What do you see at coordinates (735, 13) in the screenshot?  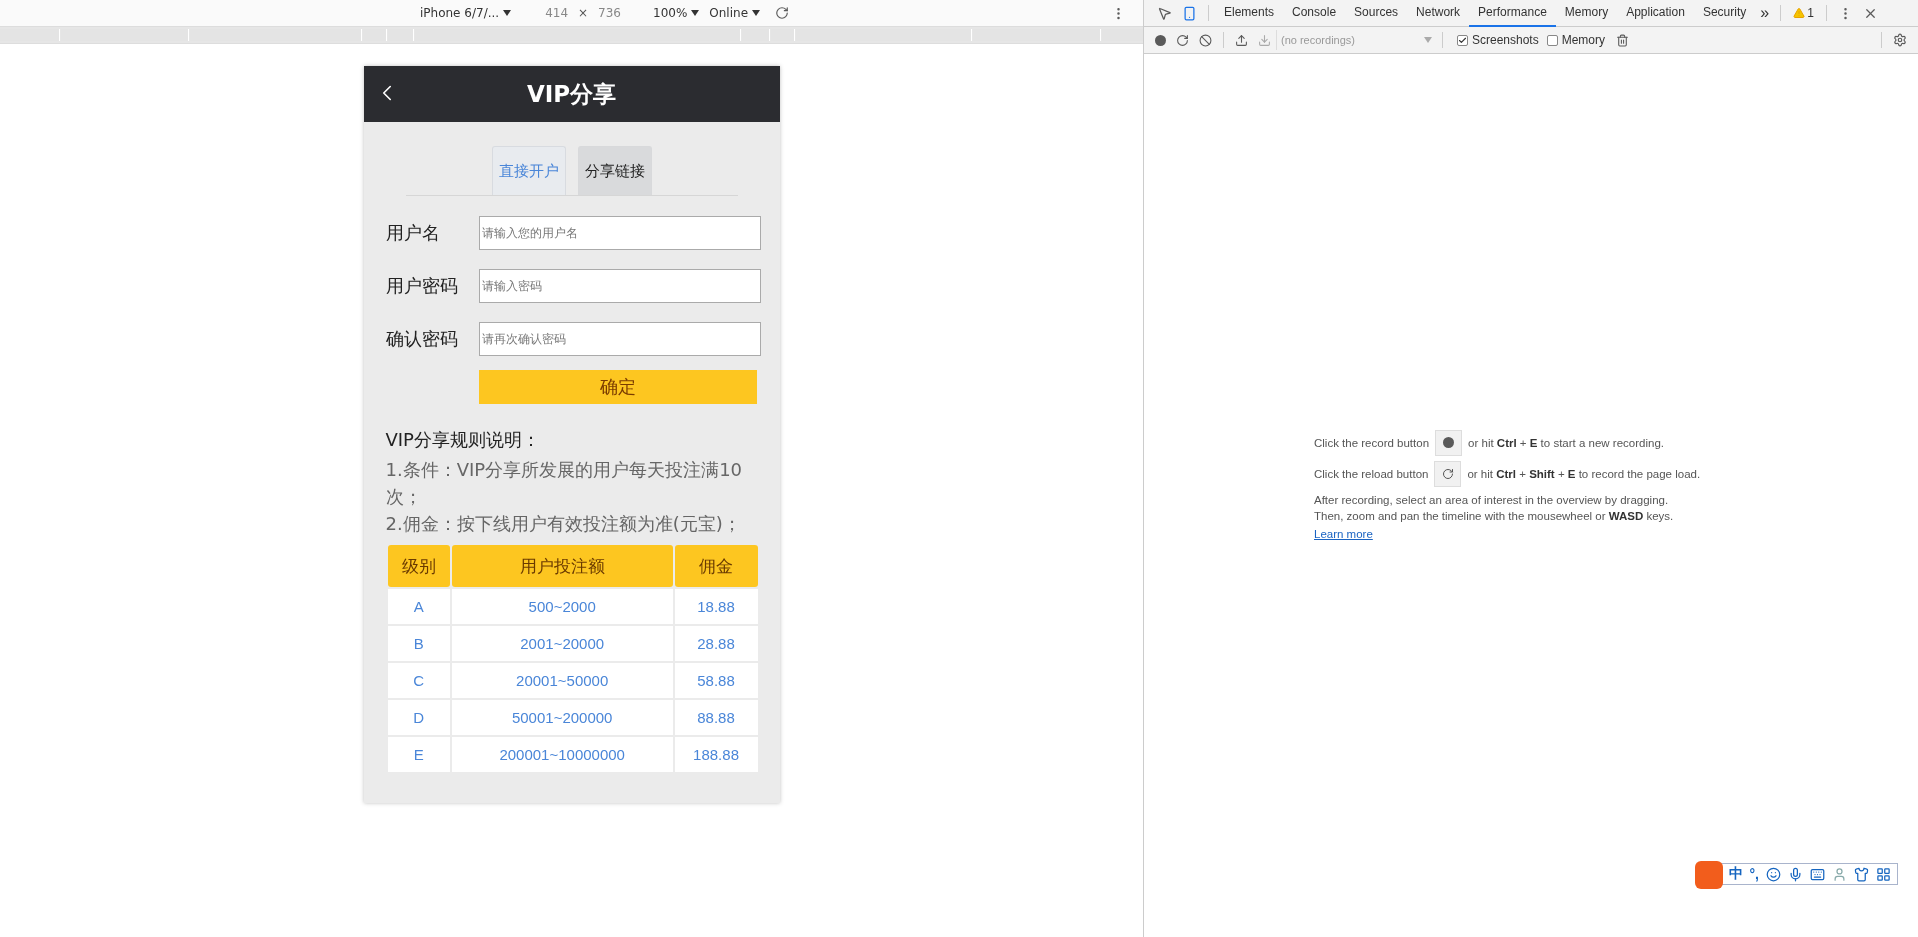 I see `network-select: Online` at bounding box center [735, 13].